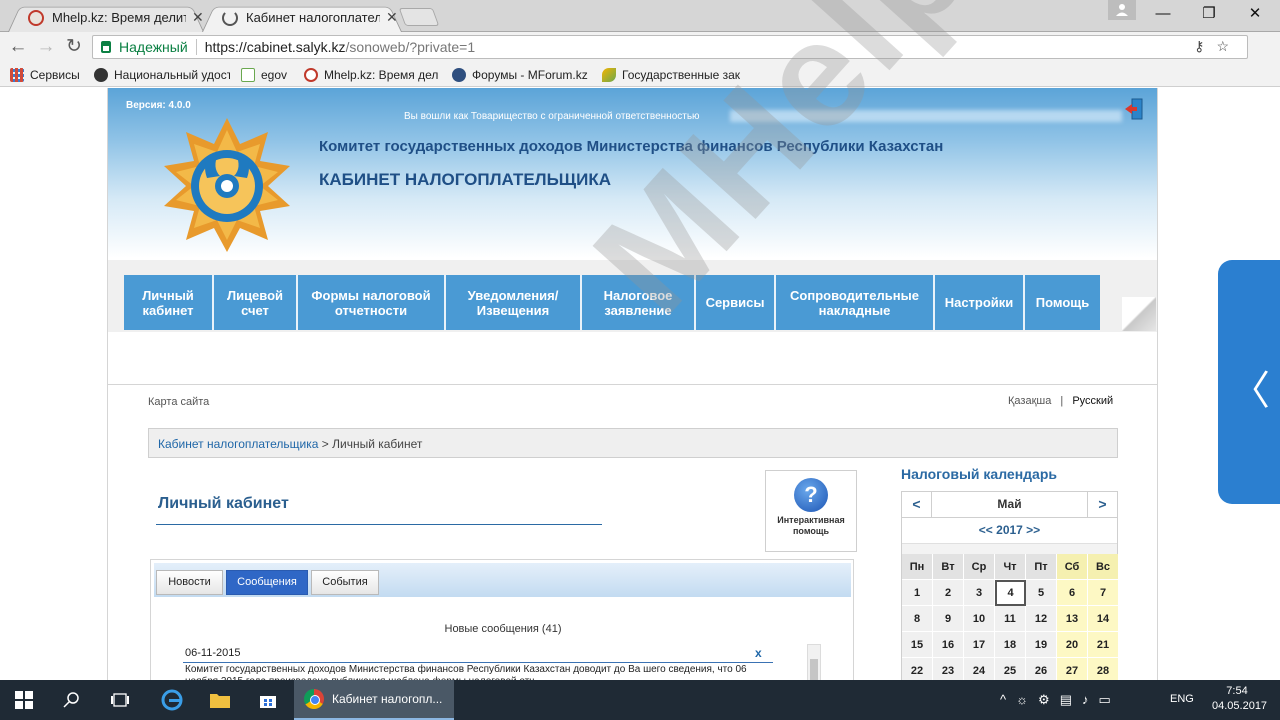 This screenshot has width=1280, height=720. I want to click on calendar-day: 26, so click(1041, 669).